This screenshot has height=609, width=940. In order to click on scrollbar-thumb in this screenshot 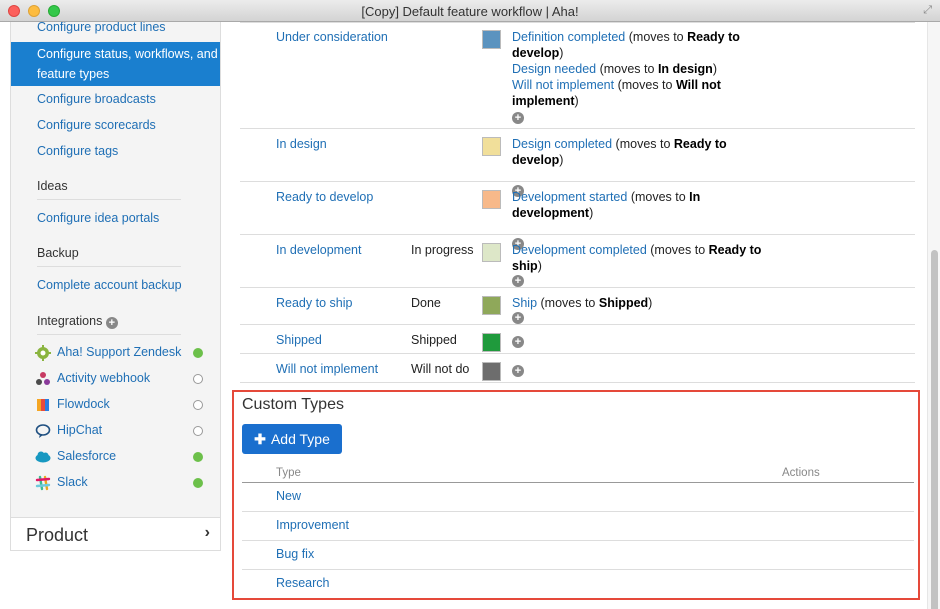, I will do `click(934, 429)`.